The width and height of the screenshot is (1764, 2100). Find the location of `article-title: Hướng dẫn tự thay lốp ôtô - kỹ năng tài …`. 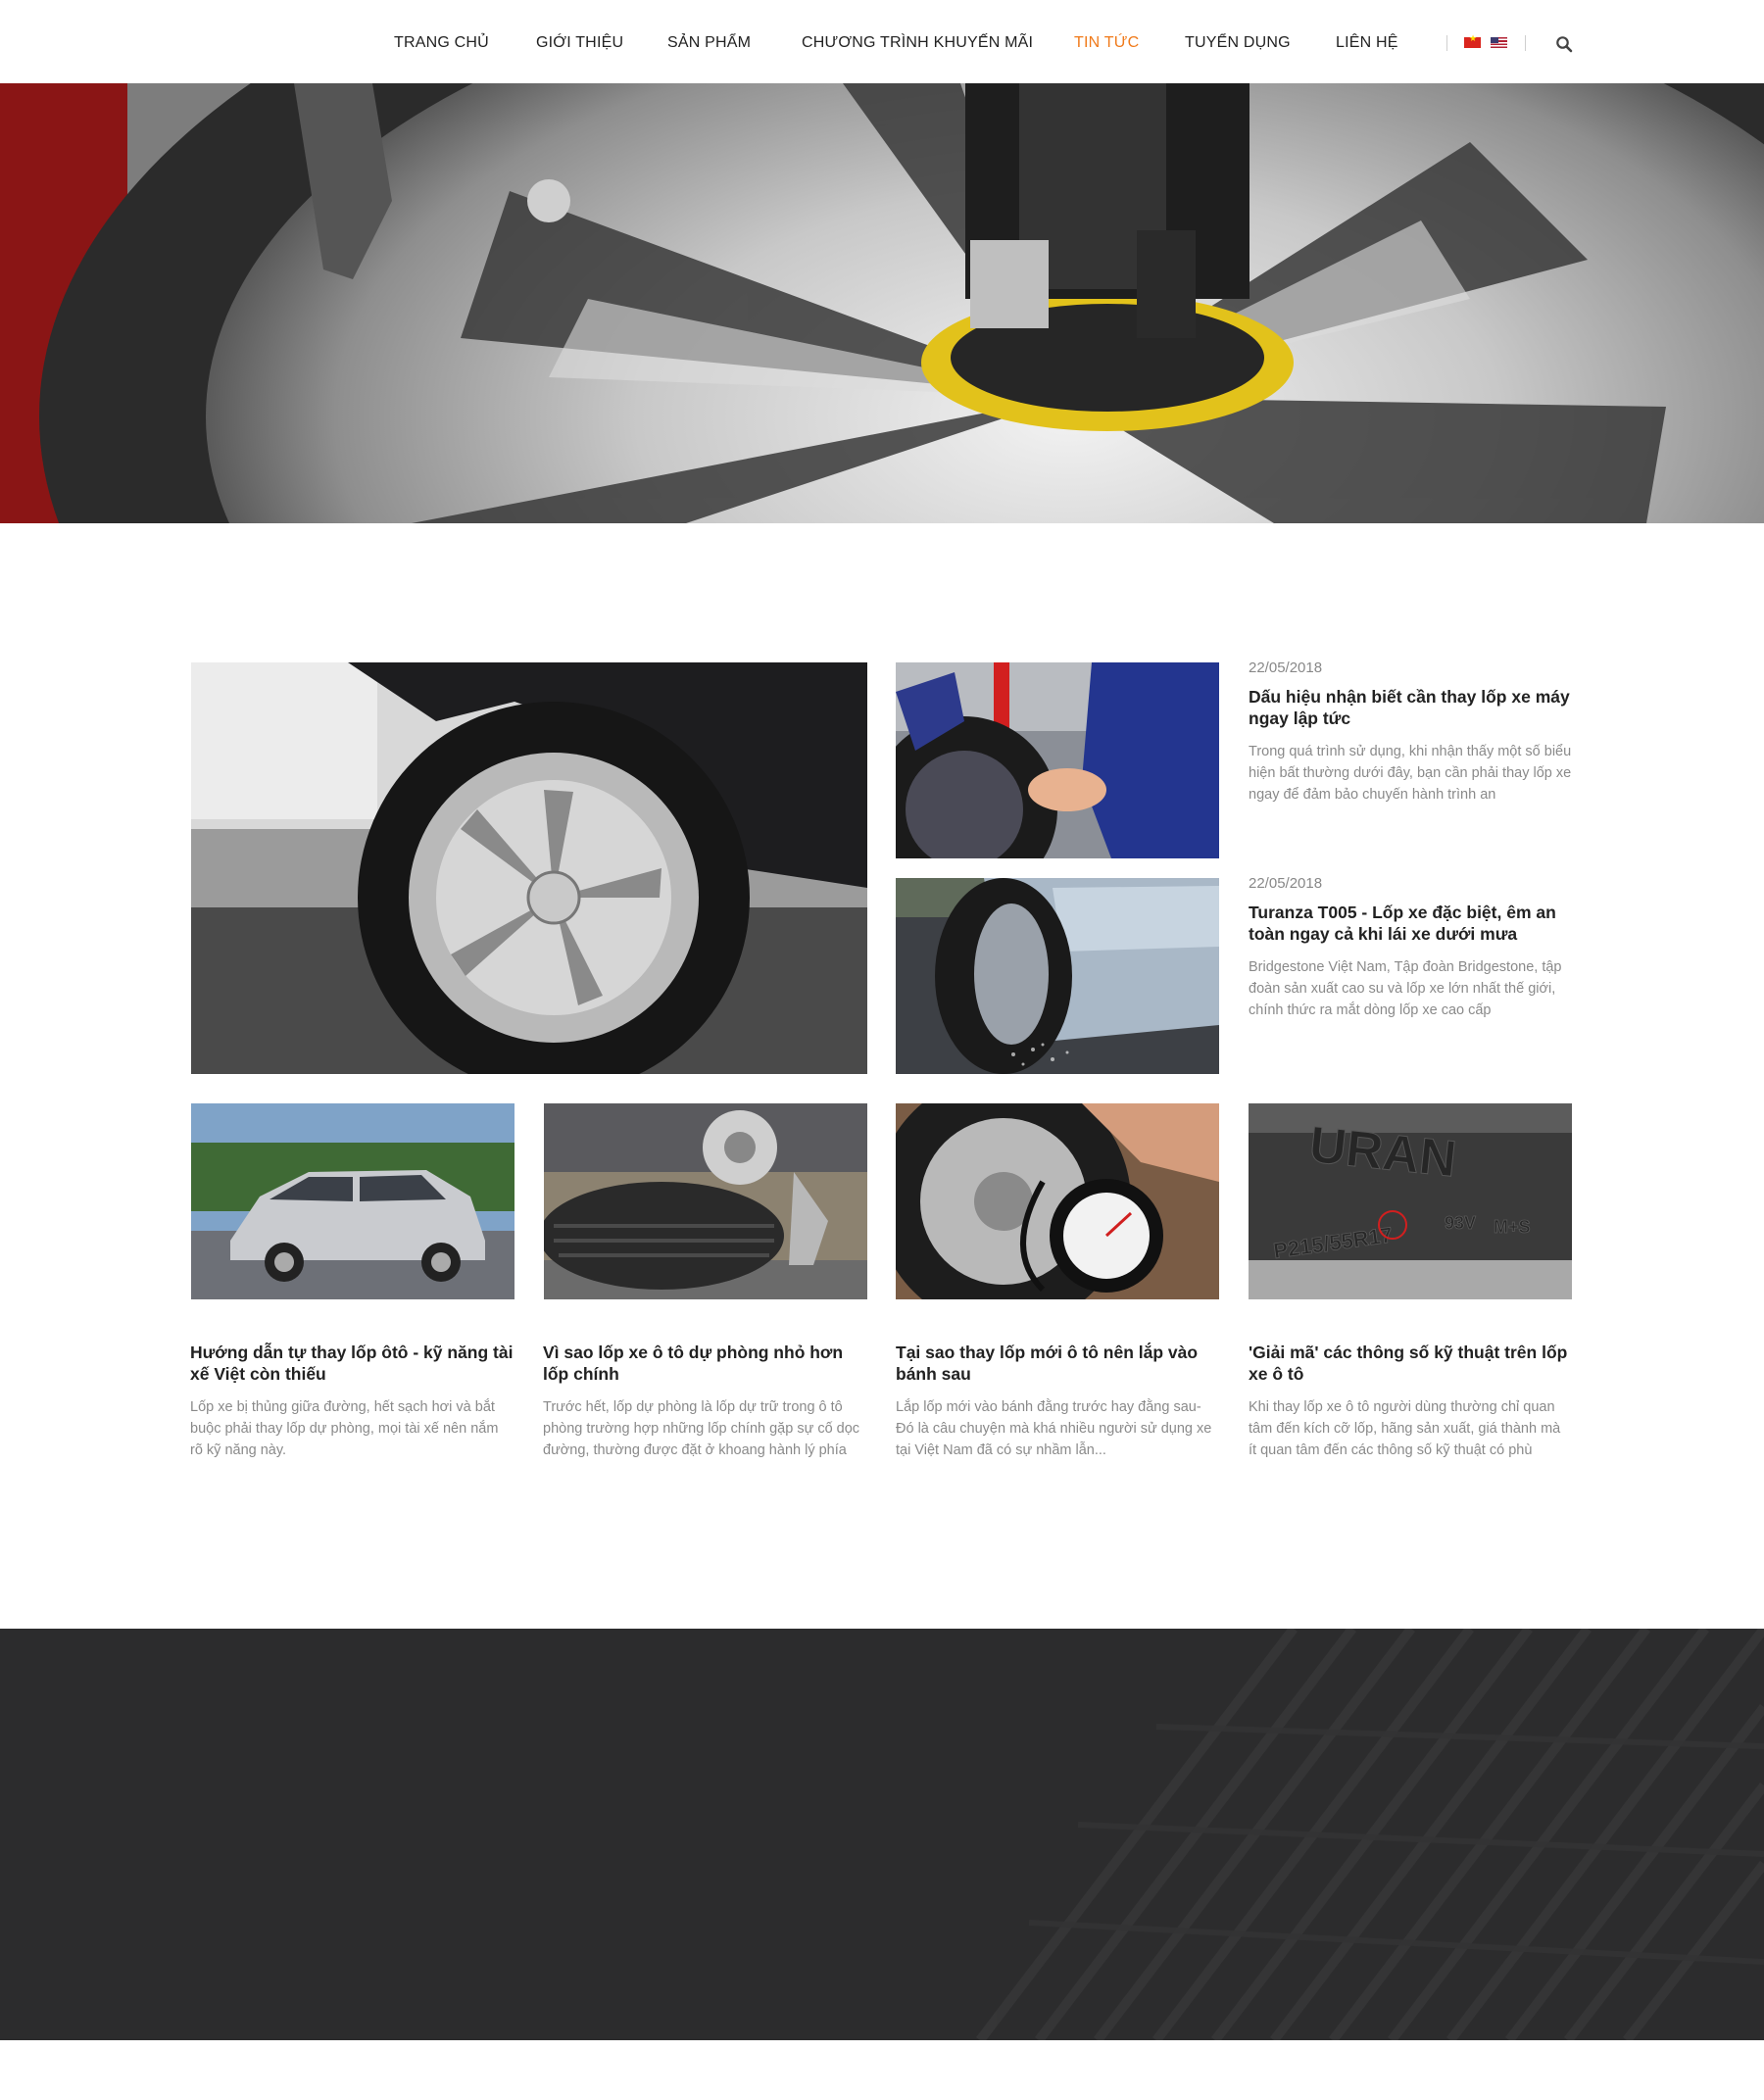

article-title: Hướng dẫn tự thay lốp ôtô - kỹ năng tài … is located at coordinates (352, 1363).